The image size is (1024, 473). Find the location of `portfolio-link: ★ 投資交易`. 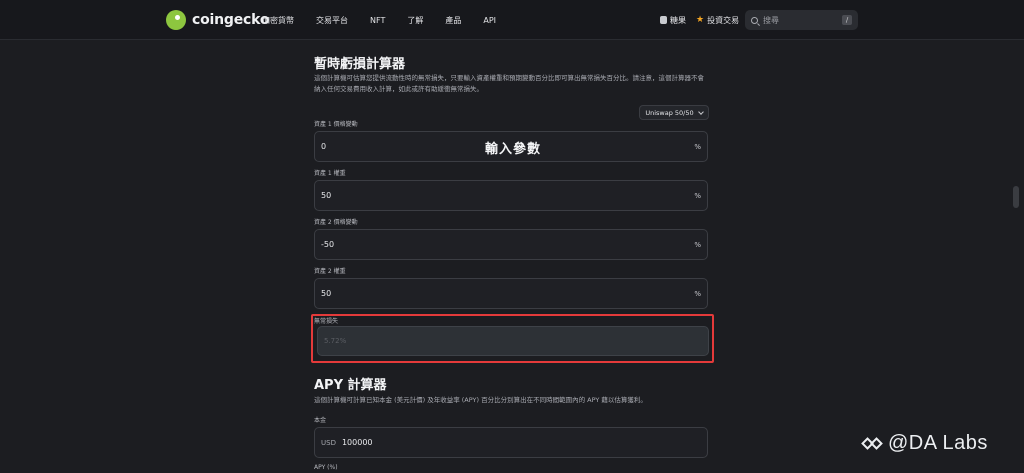

portfolio-link: ★ 投資交易 is located at coordinates (717, 20).